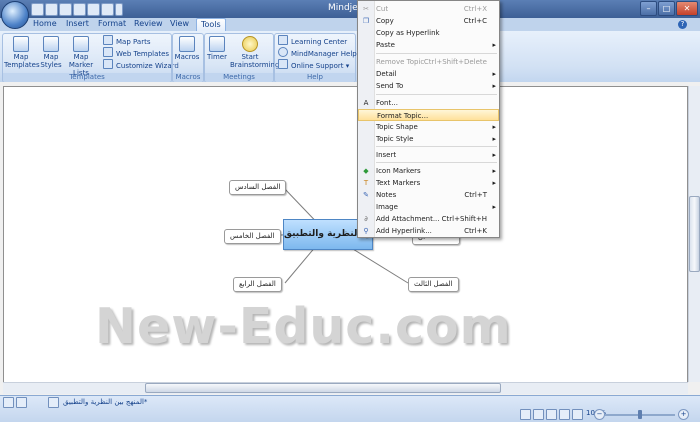 This screenshot has width=700, height=422. What do you see at coordinates (428, 139) in the screenshot?
I see `menu-item-topic-style: Topic Style ▸` at bounding box center [428, 139].